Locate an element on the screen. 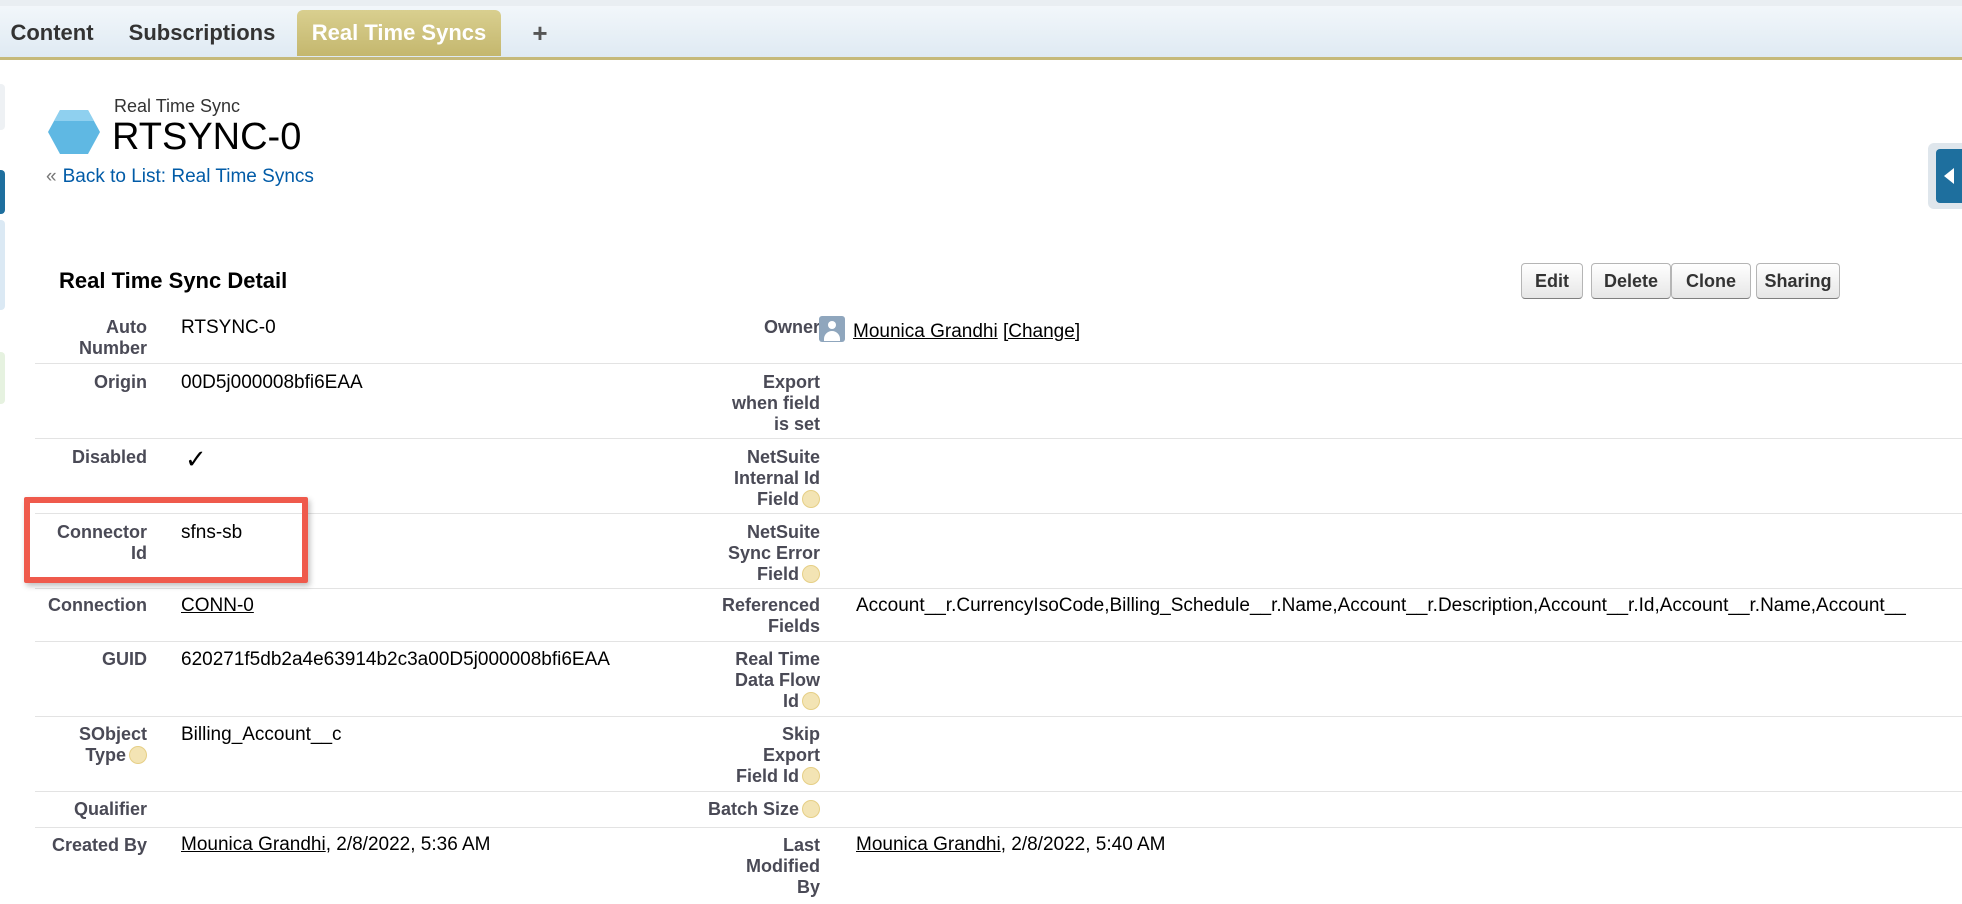  batch-size-label: Batch Size is located at coordinates (732, 809).